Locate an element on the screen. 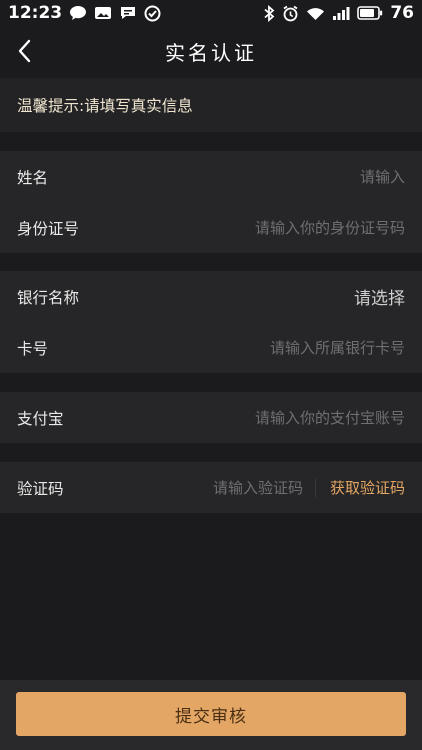 The height and width of the screenshot is (750, 422). page-title: 实名认证 is located at coordinates (211, 52).